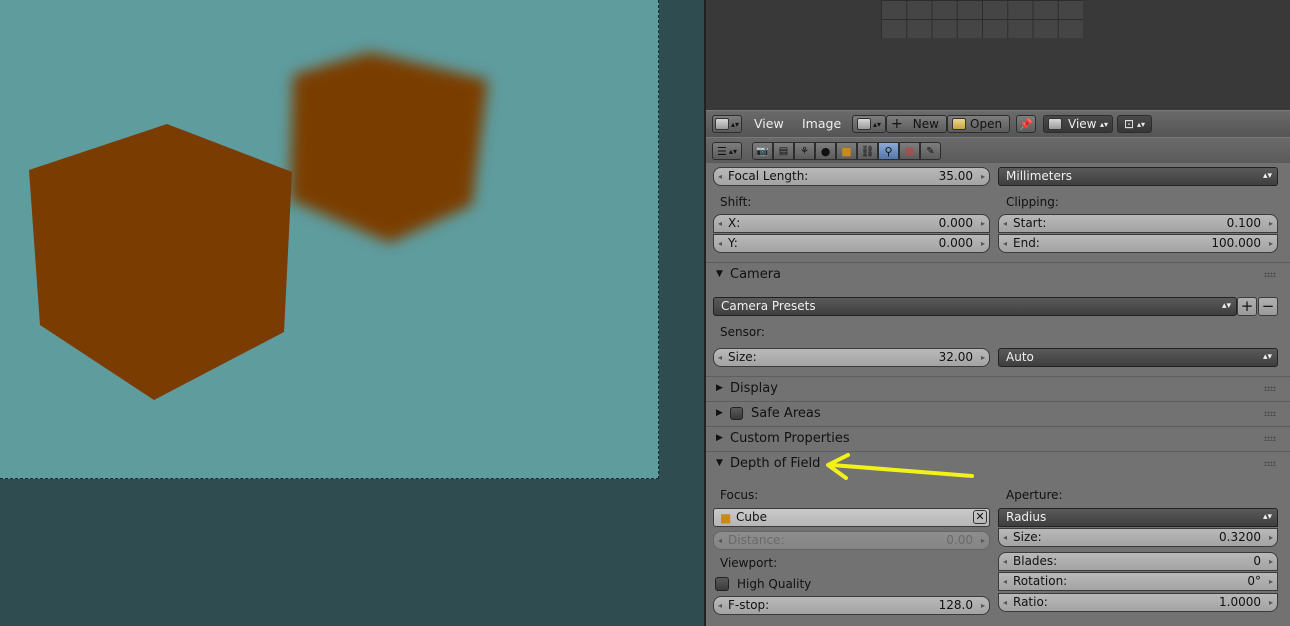 This screenshot has height=626, width=1290. Describe the element at coordinates (1268, 306) in the screenshot. I see `remove-preset-button: −` at that location.